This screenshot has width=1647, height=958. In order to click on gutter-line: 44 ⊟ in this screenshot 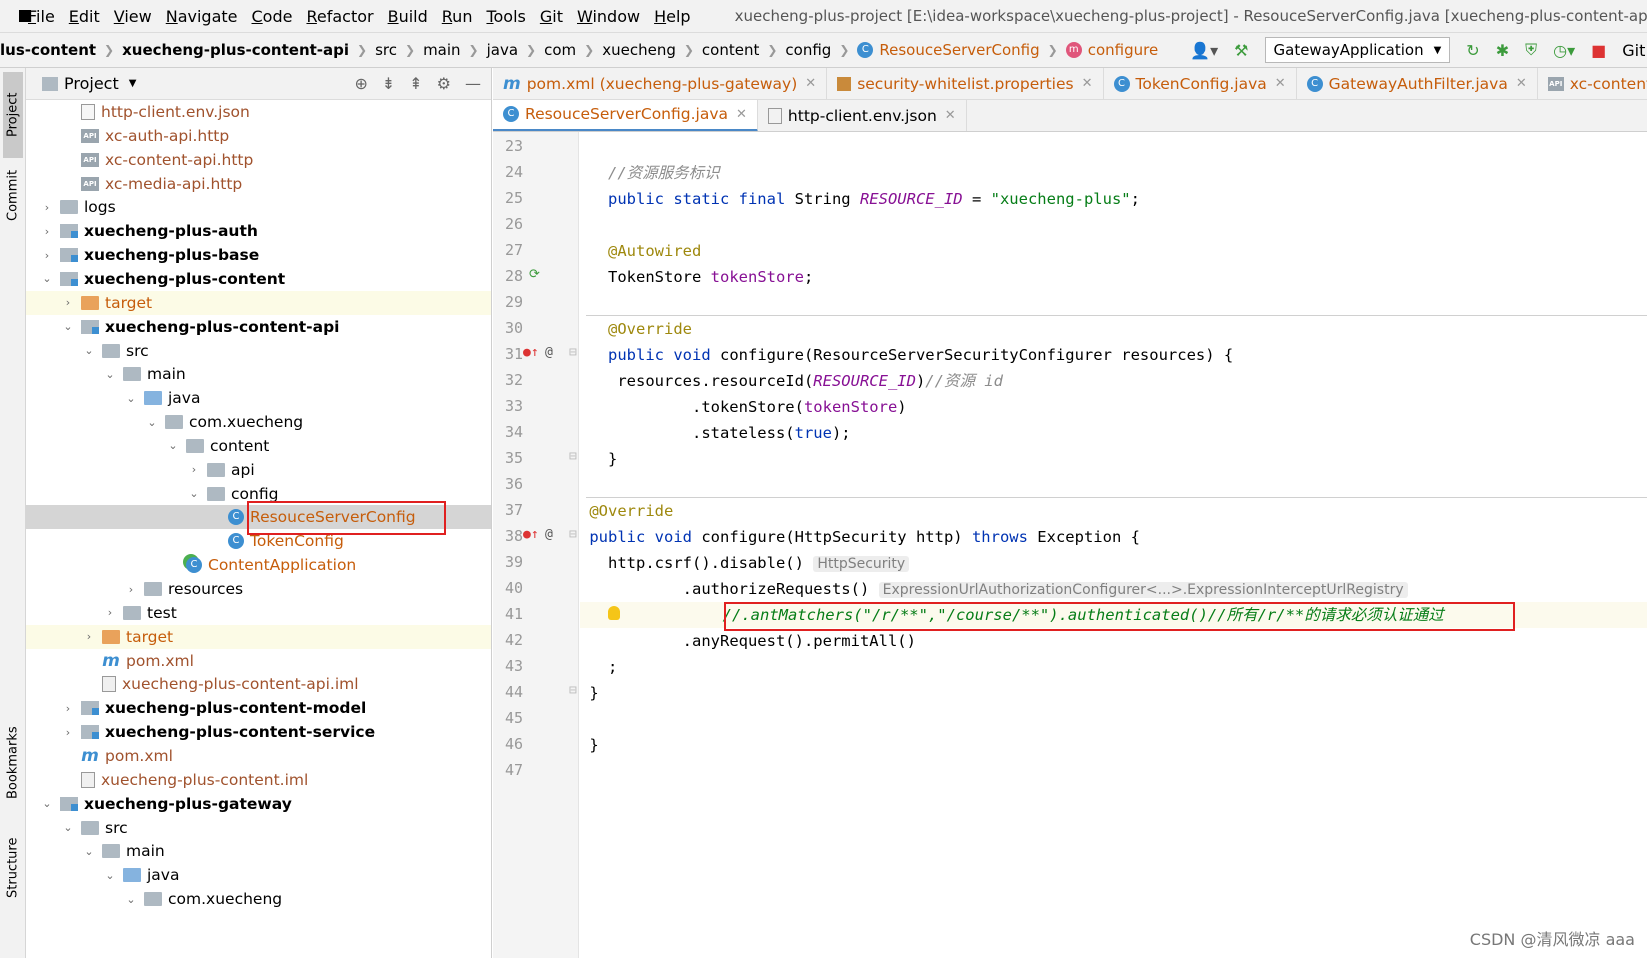, I will do `click(536, 693)`.